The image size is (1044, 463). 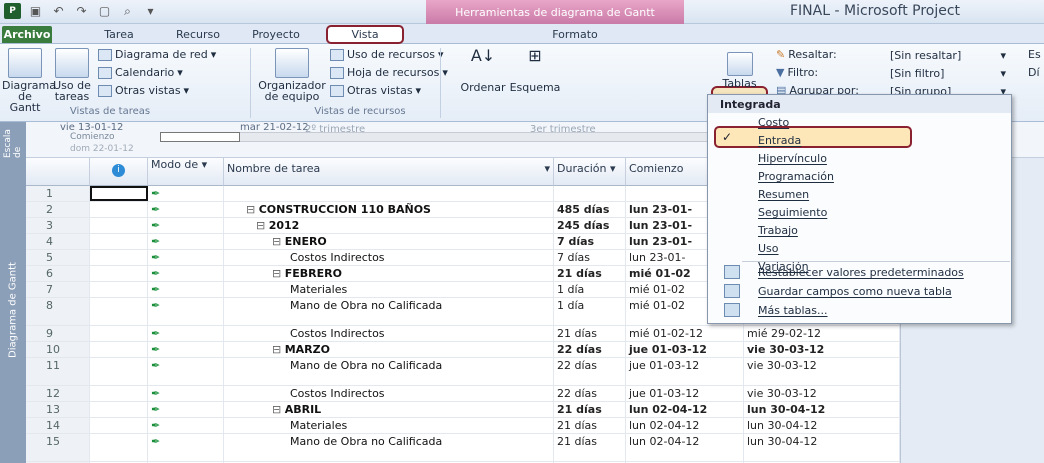 I want to click on header-info: i, so click(x=119, y=172).